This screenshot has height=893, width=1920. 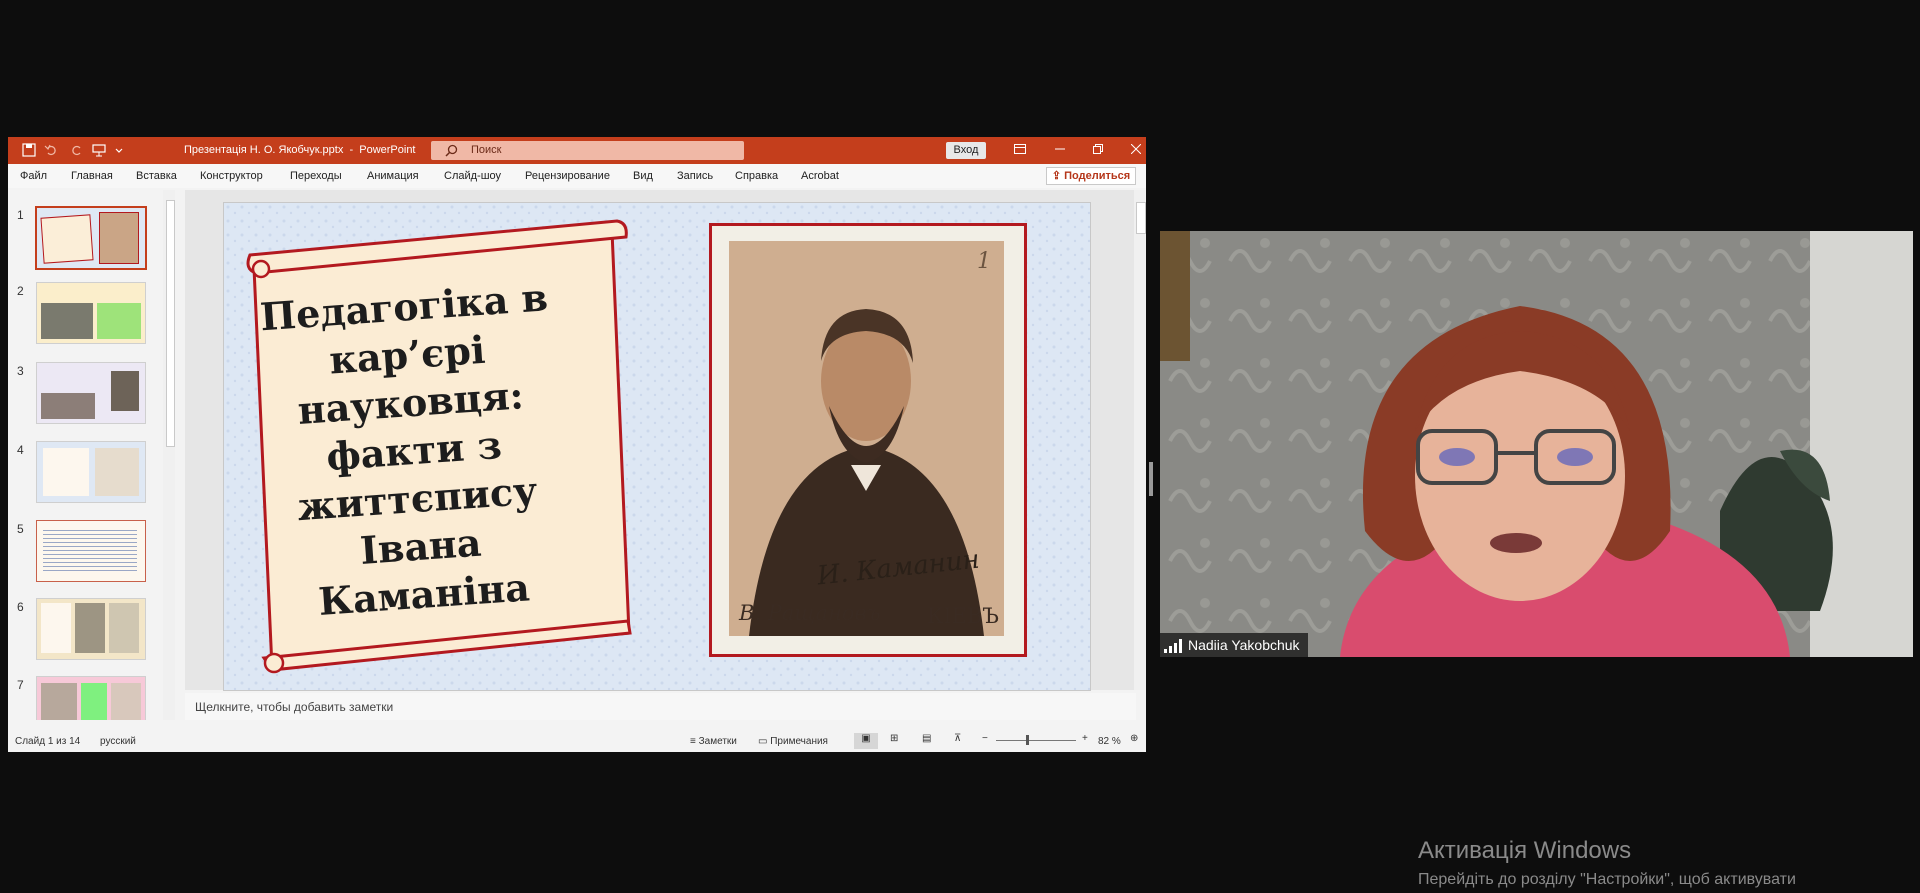 What do you see at coordinates (717, 741) in the screenshot?
I see `notes-button-label: Заметки` at bounding box center [717, 741].